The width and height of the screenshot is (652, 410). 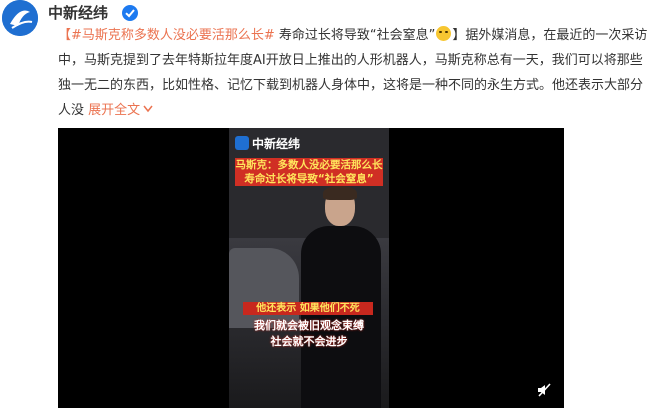 What do you see at coordinates (309, 179) in the screenshot?
I see `caption-line2: 寿命过长将导致“社会窒息”` at bounding box center [309, 179].